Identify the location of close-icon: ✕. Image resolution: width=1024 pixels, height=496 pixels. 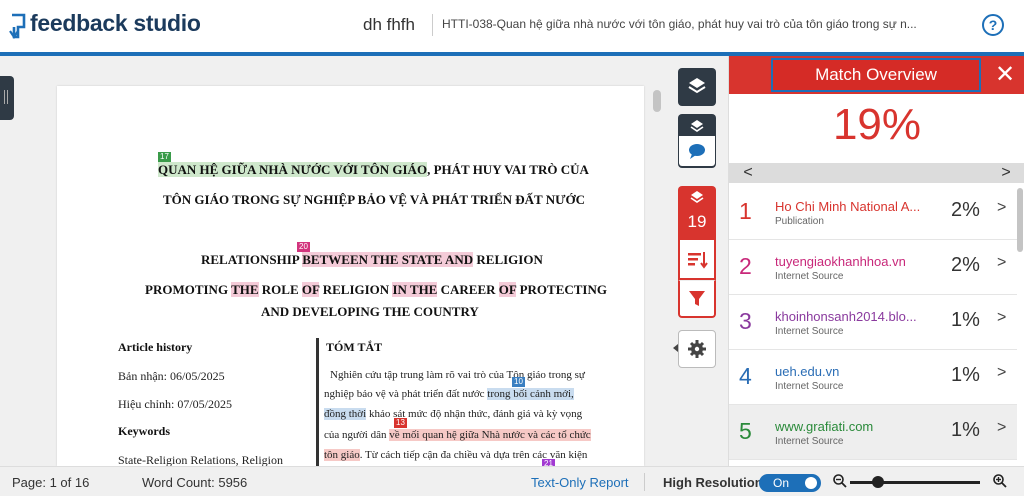
(1005, 75).